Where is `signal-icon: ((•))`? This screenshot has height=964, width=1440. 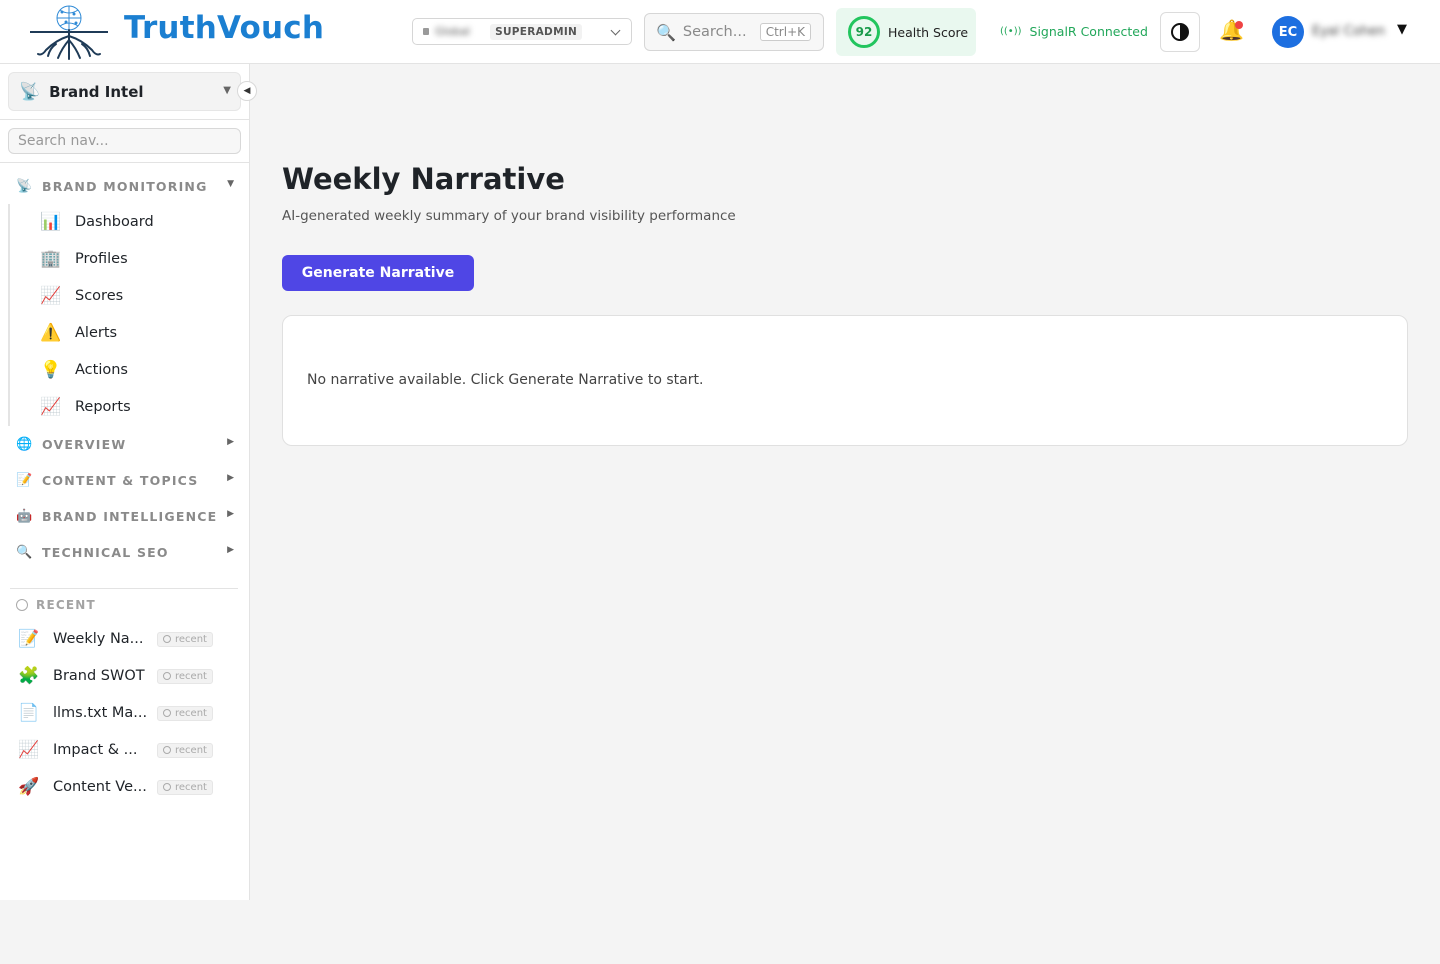
signal-icon: ((•)) is located at coordinates (1011, 31).